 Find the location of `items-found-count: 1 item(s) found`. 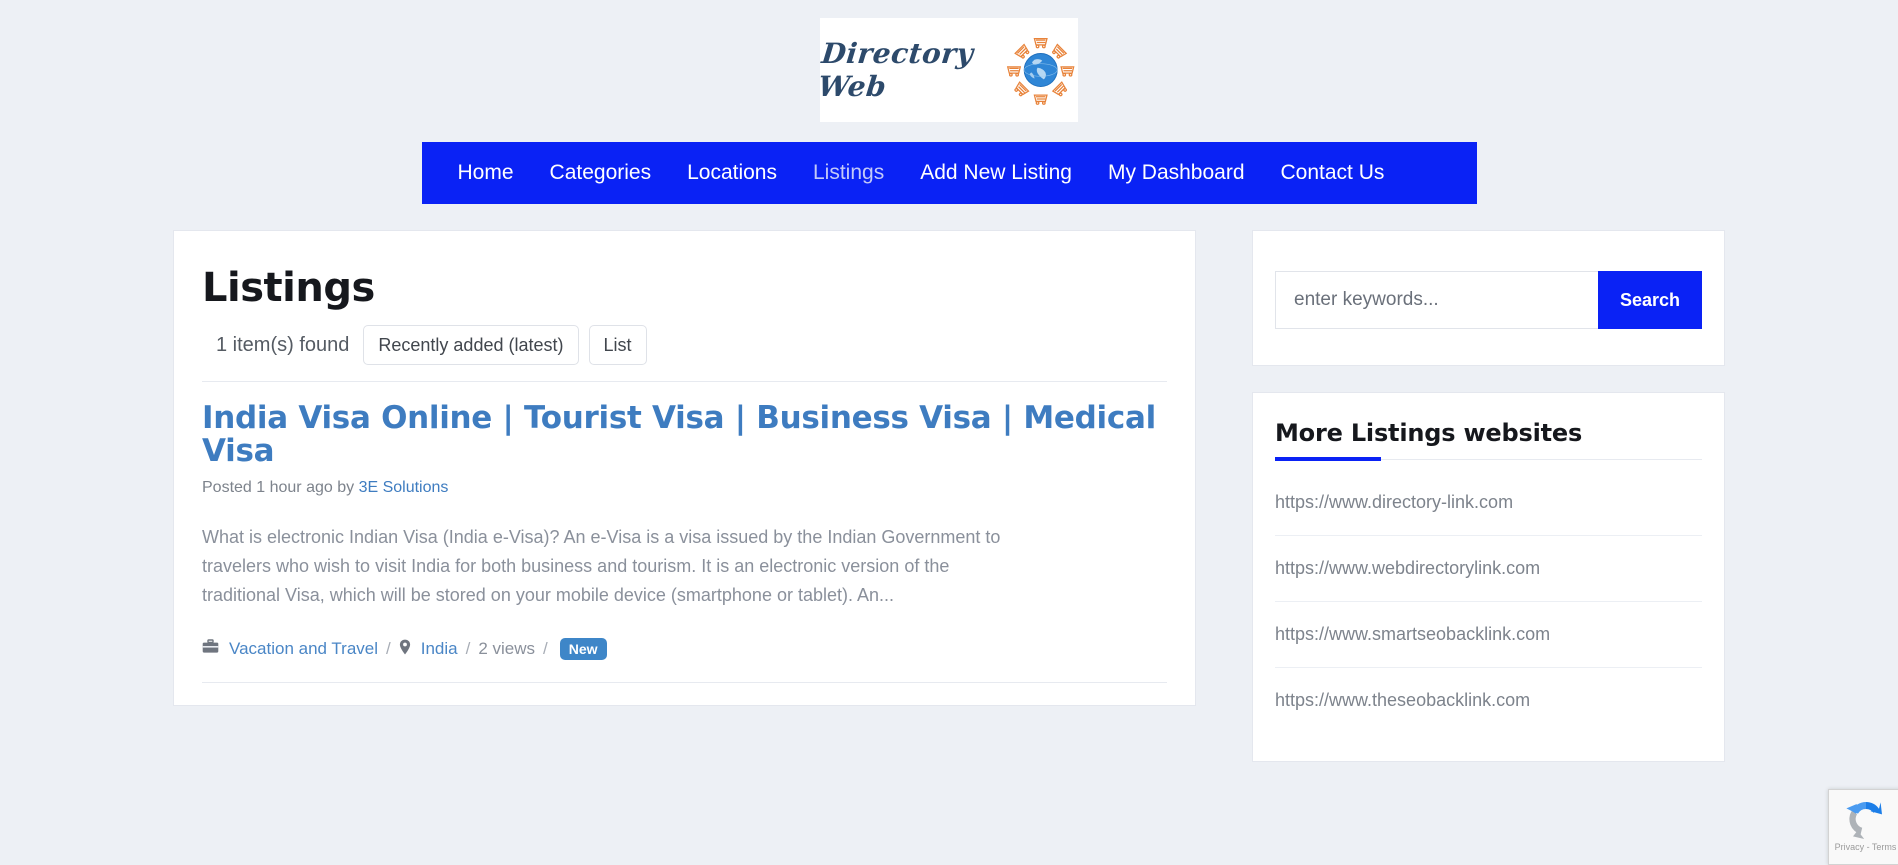

items-found-count: 1 item(s) found is located at coordinates (283, 344).